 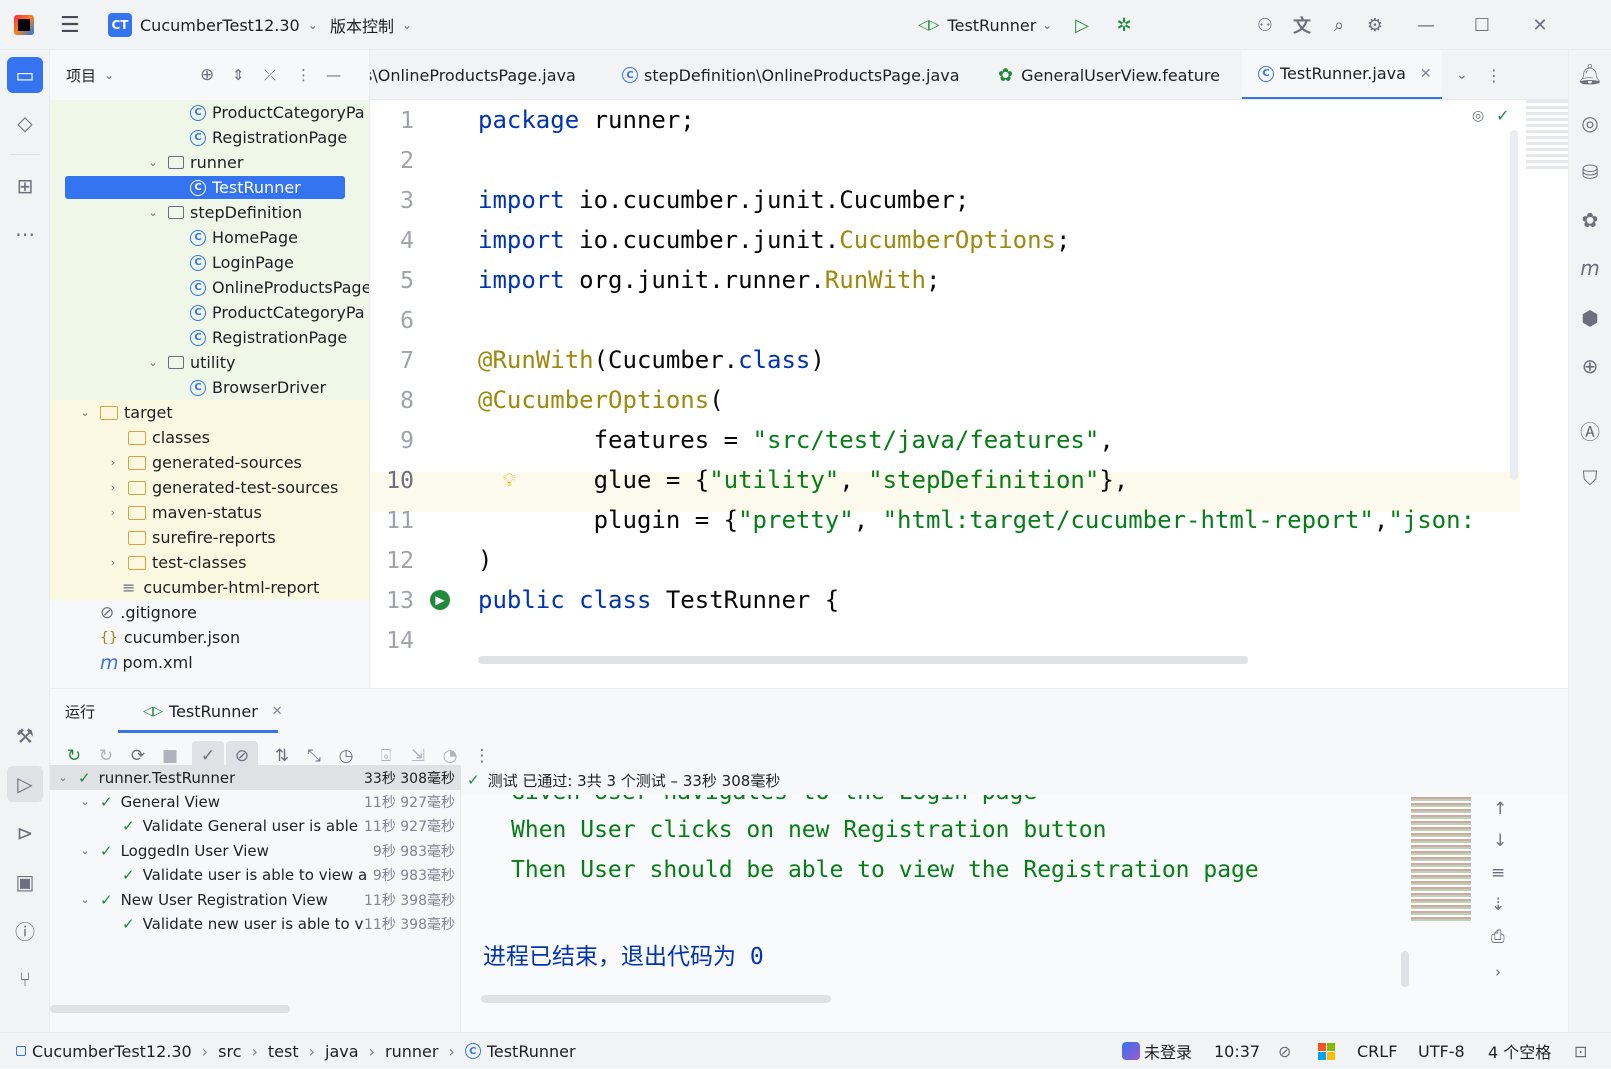 What do you see at coordinates (207, 75) in the screenshot?
I see `locate-icon: ⊕` at bounding box center [207, 75].